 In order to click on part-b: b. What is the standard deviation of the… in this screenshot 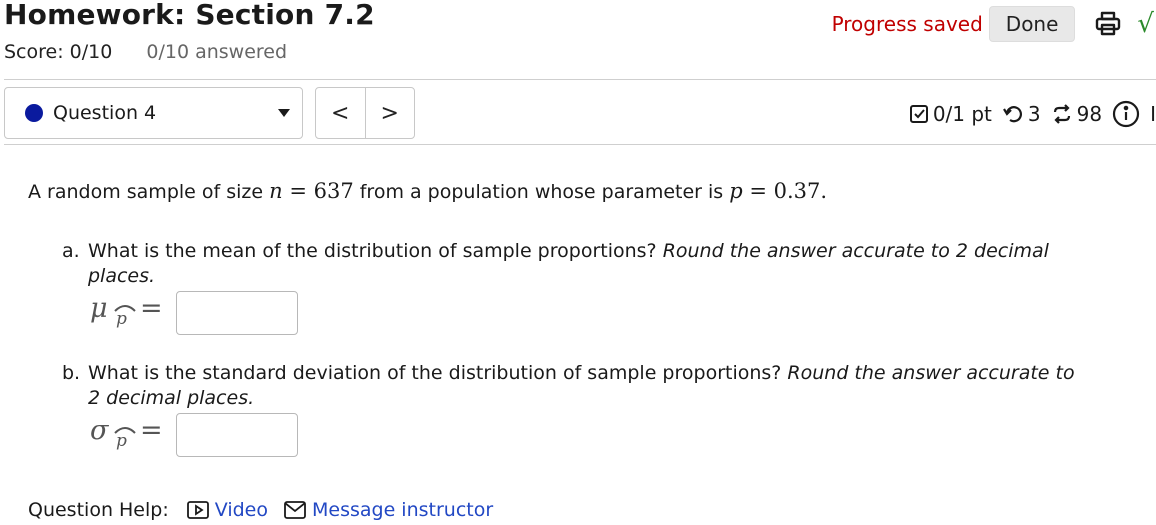, I will do `click(577, 386)`.